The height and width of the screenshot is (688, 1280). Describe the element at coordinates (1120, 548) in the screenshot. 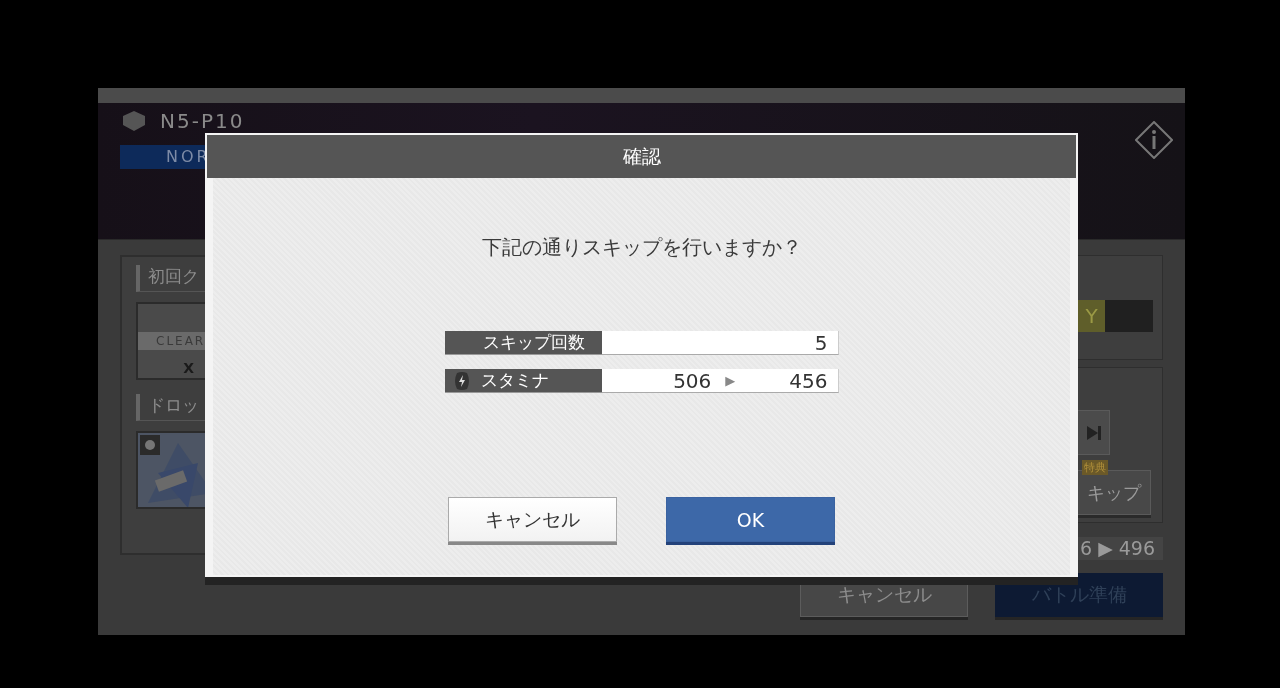

I see `stamina-preview: 6 ▶ 496` at that location.